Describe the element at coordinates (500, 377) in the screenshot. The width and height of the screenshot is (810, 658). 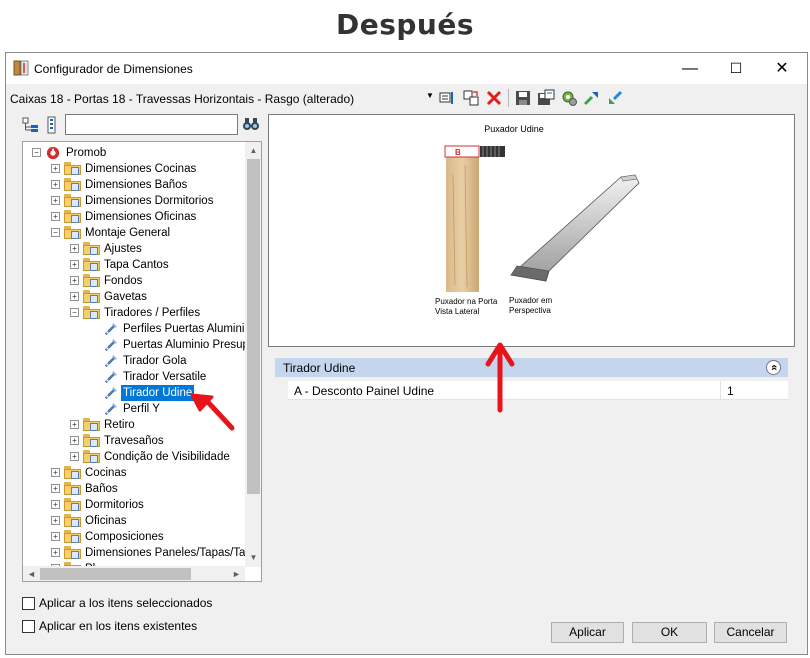
I see `annotation-arrow-preview` at that location.